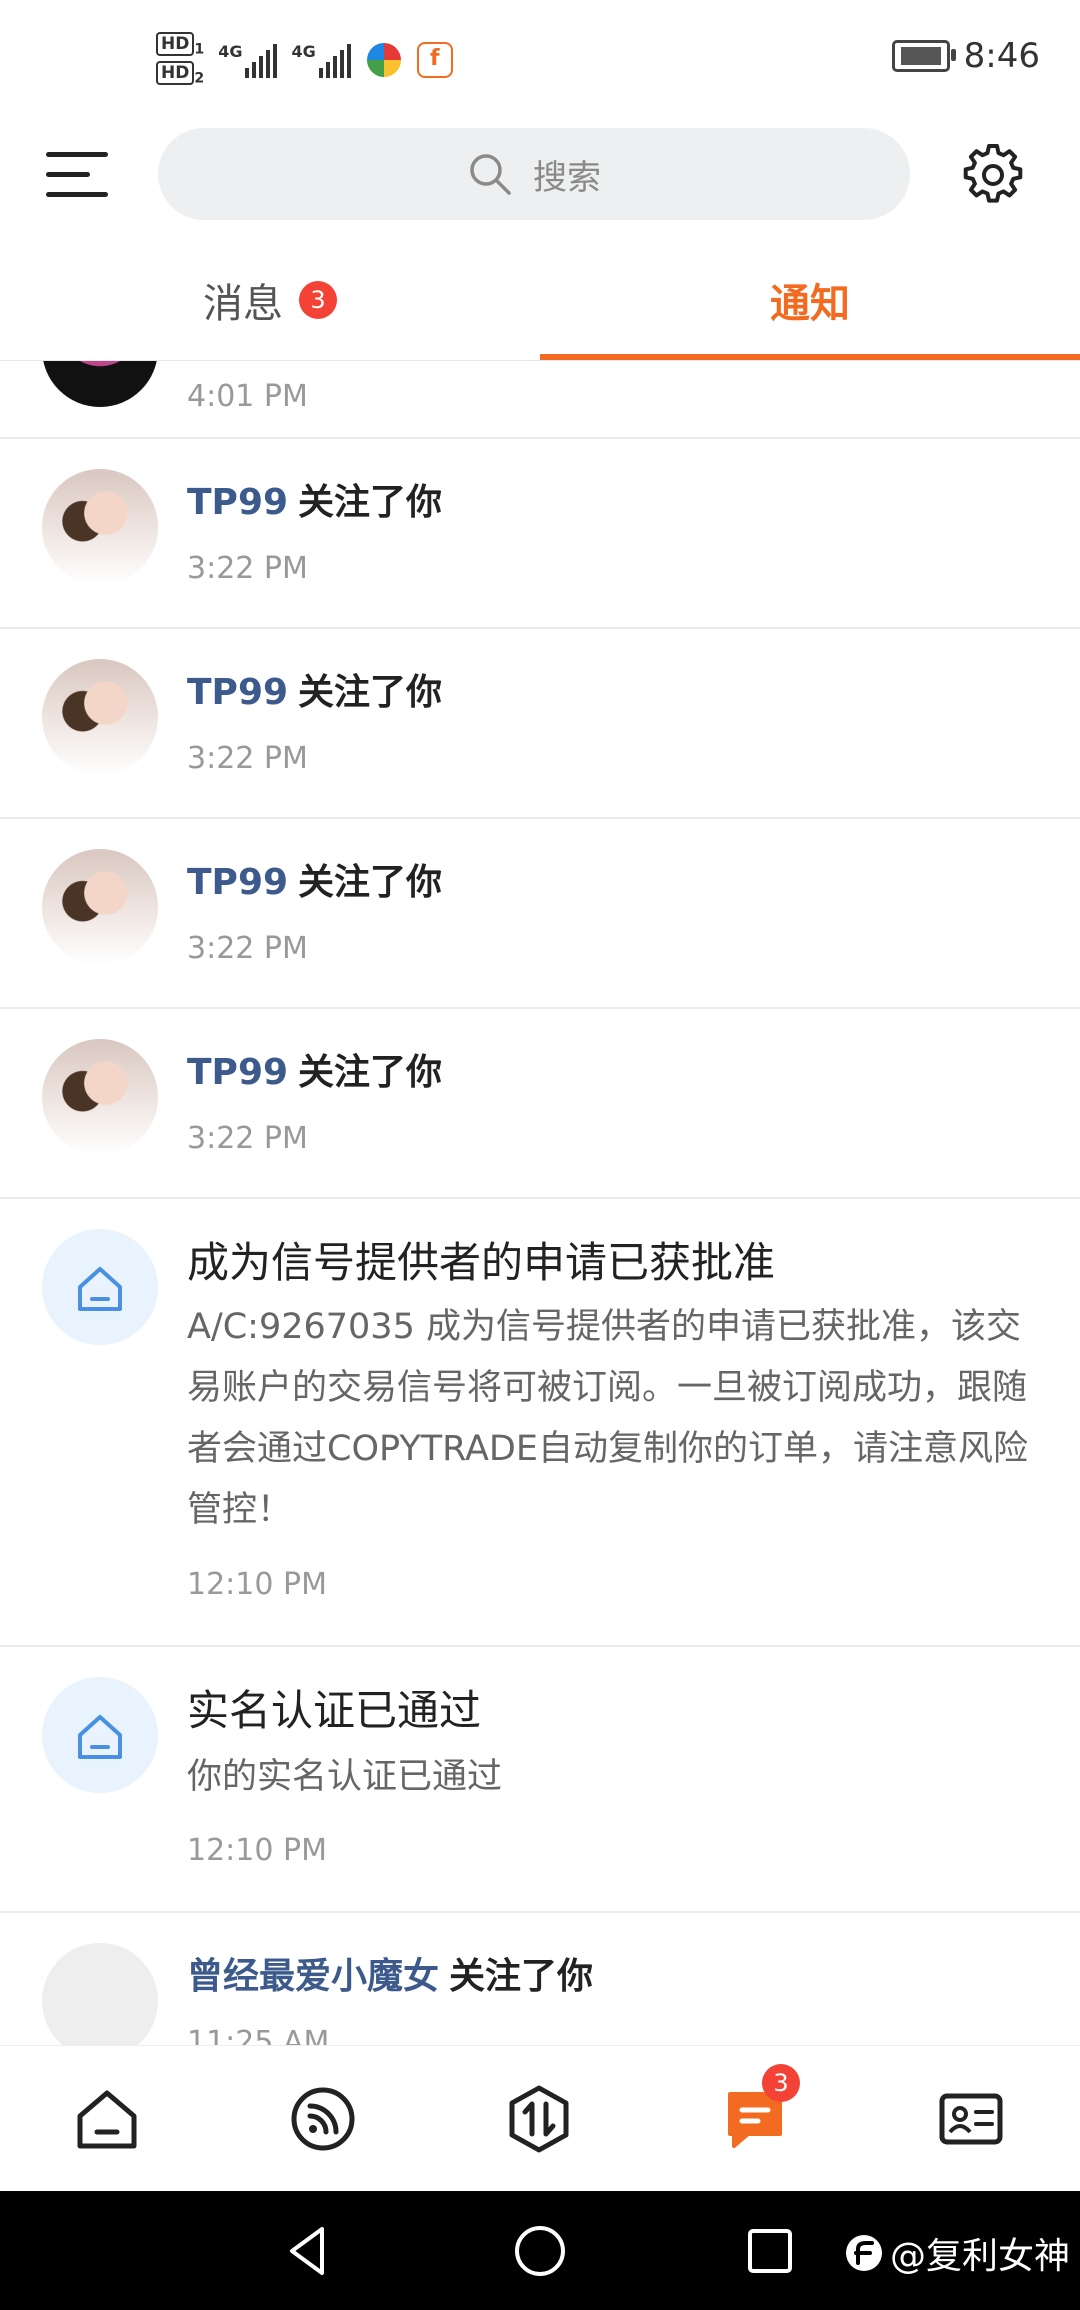 The width and height of the screenshot is (1080, 2310). What do you see at coordinates (175, 73) in the screenshot?
I see `hd2-label: HD` at bounding box center [175, 73].